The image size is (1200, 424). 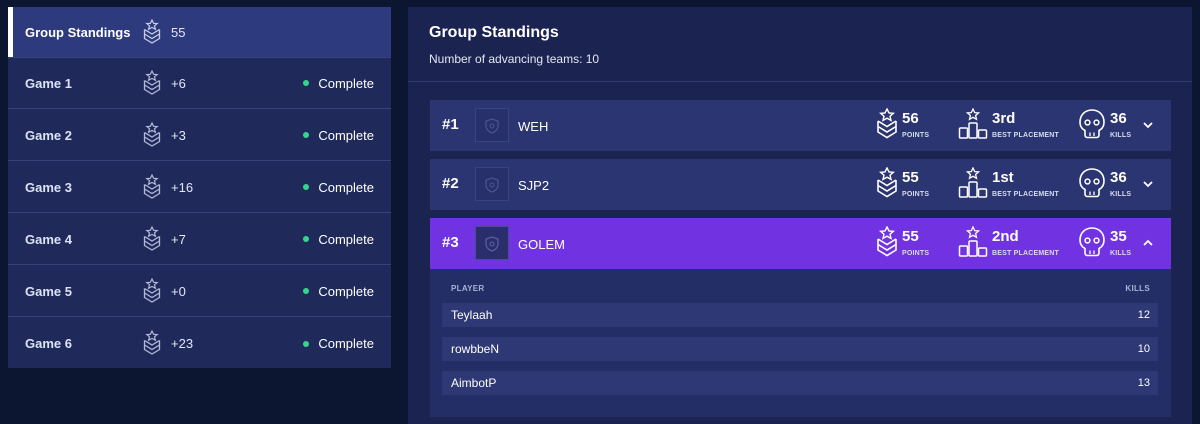 I want to click on team-rank: #2, so click(x=450, y=183).